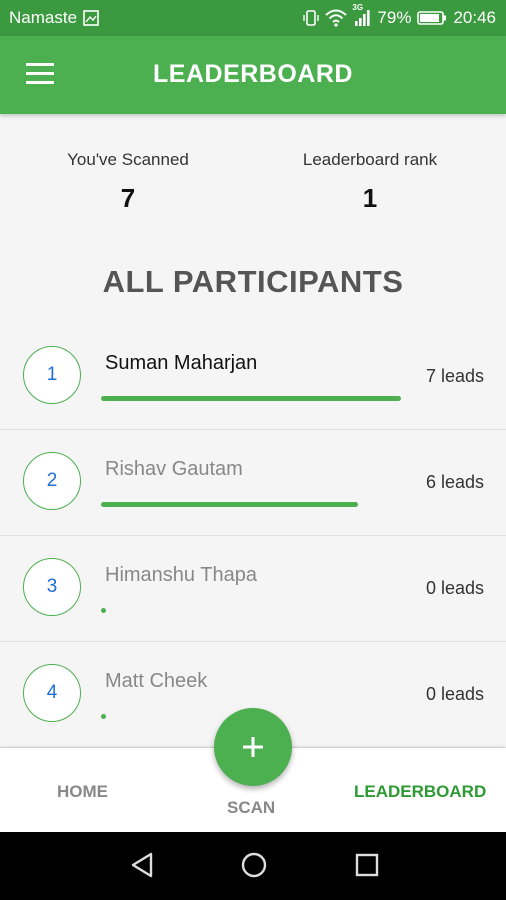 The height and width of the screenshot is (900, 506). What do you see at coordinates (91, 18) in the screenshot?
I see `image-notification-icon` at bounding box center [91, 18].